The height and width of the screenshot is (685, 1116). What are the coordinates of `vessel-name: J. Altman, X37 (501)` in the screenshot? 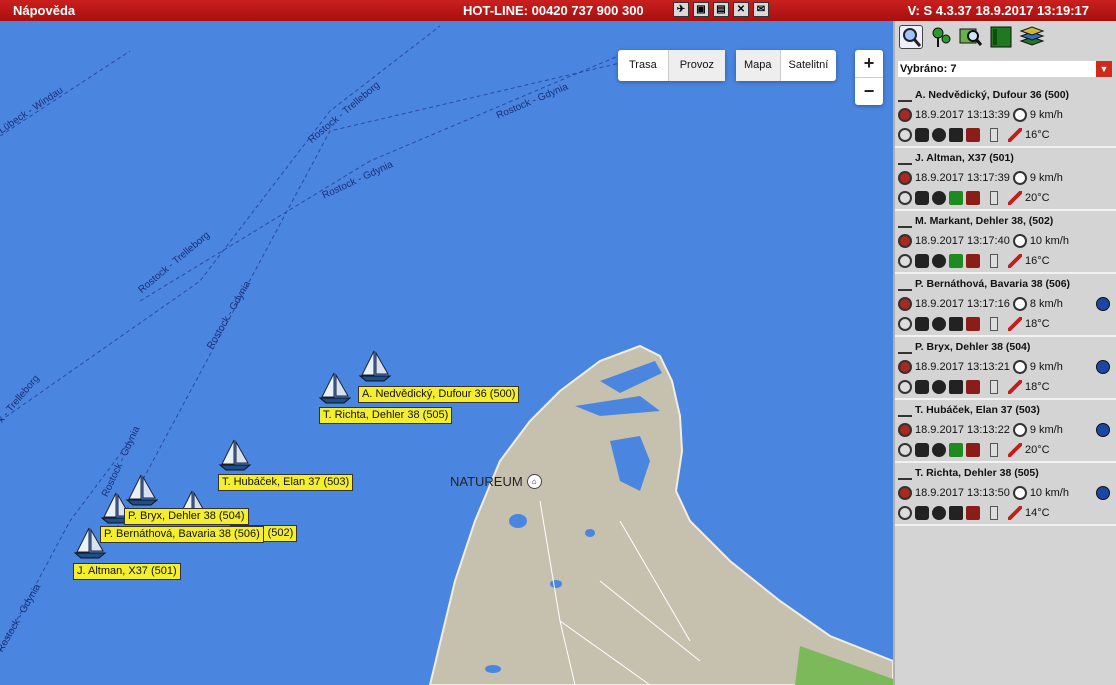 It's located at (964, 158).